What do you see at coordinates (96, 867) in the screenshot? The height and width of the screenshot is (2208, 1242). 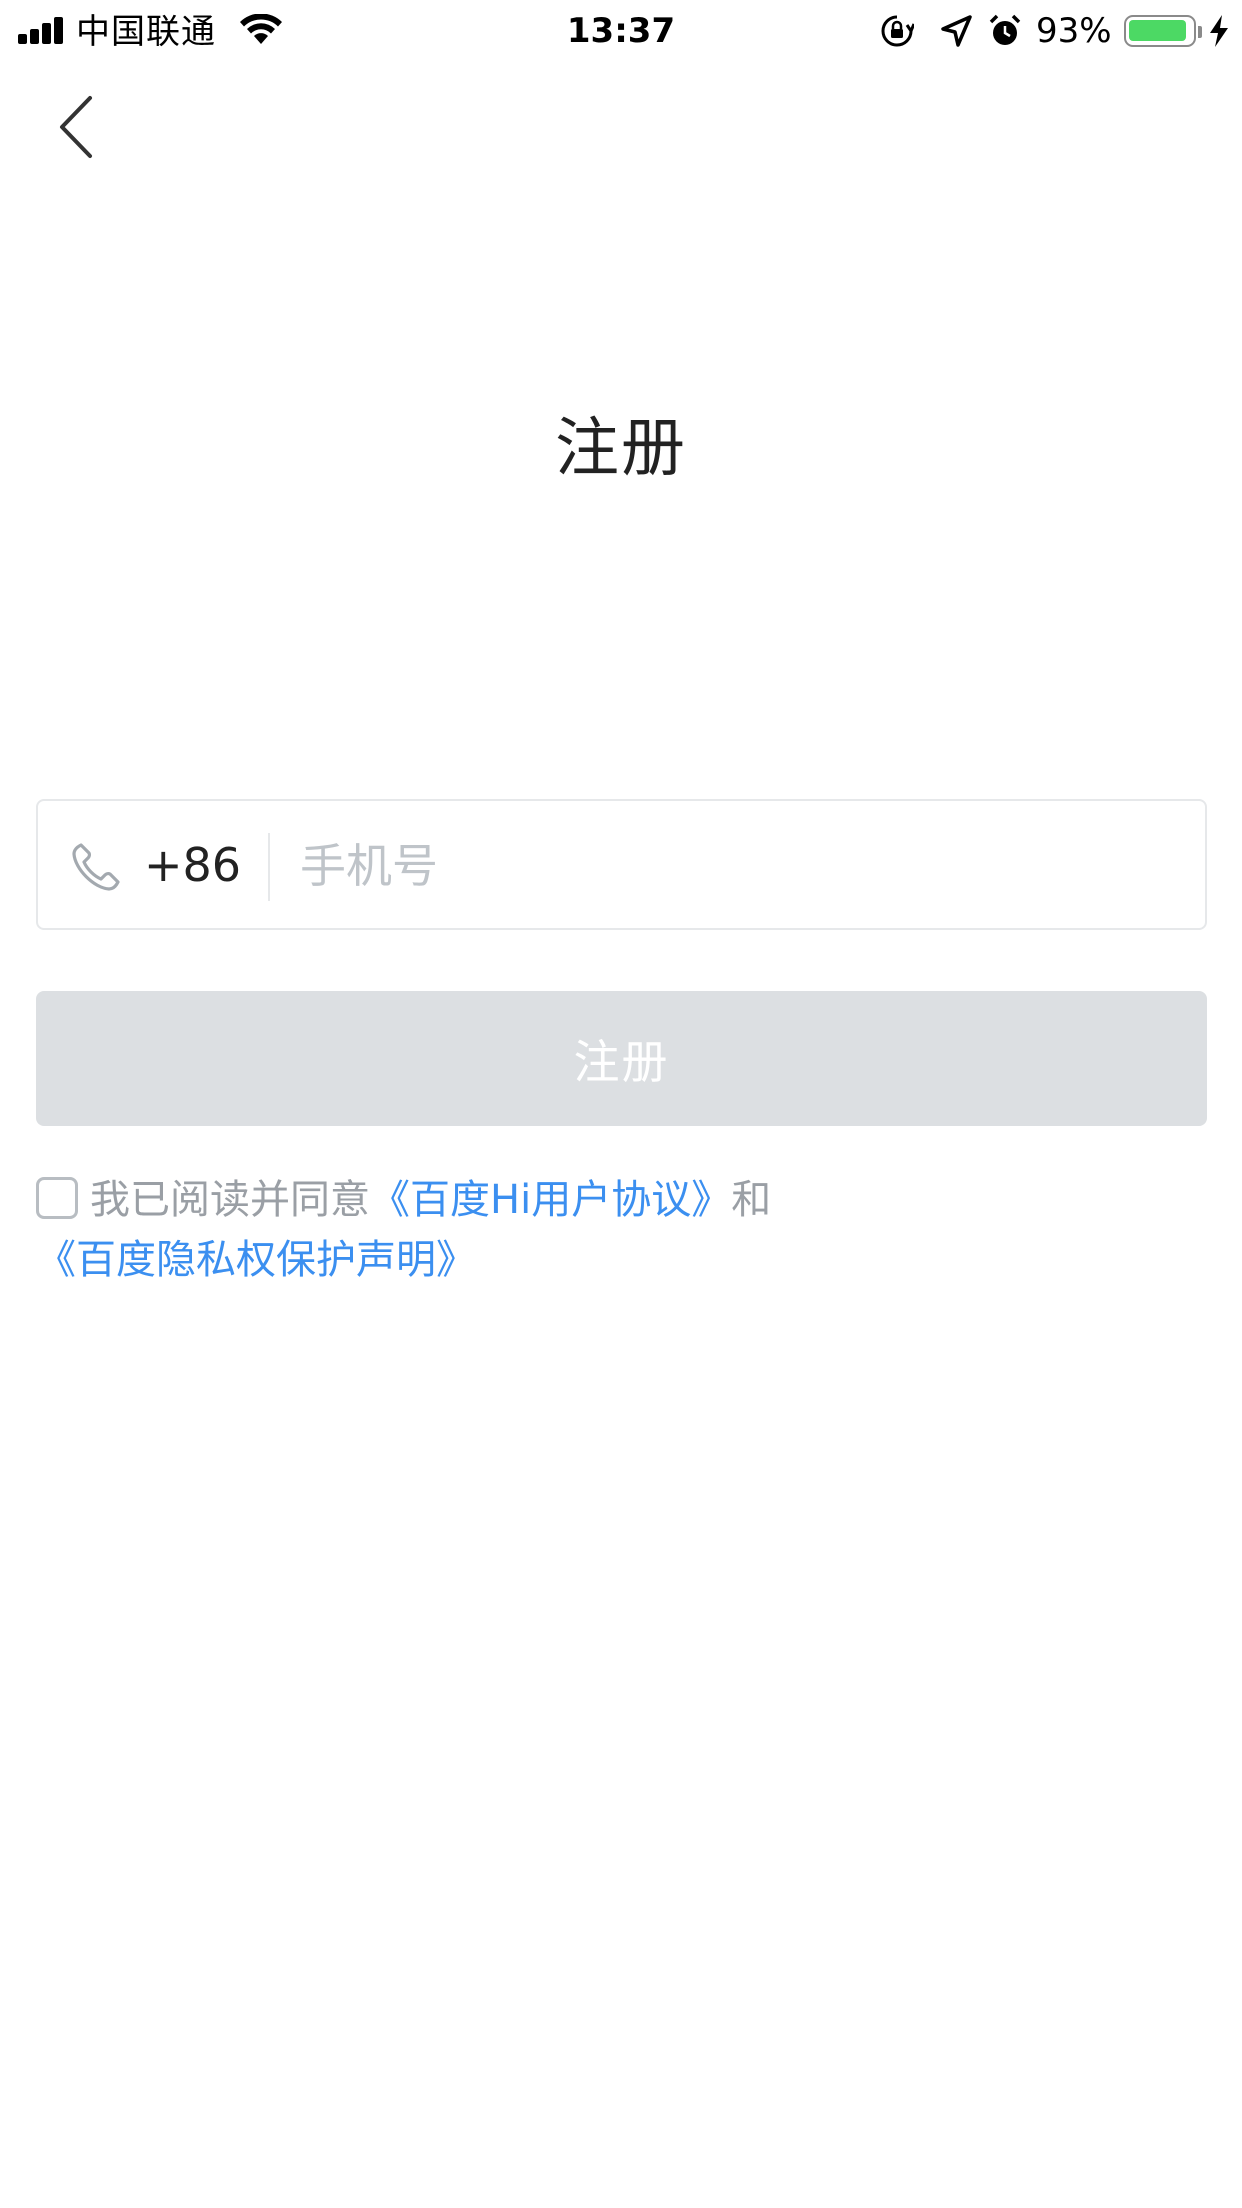 I see `phone-icon` at bounding box center [96, 867].